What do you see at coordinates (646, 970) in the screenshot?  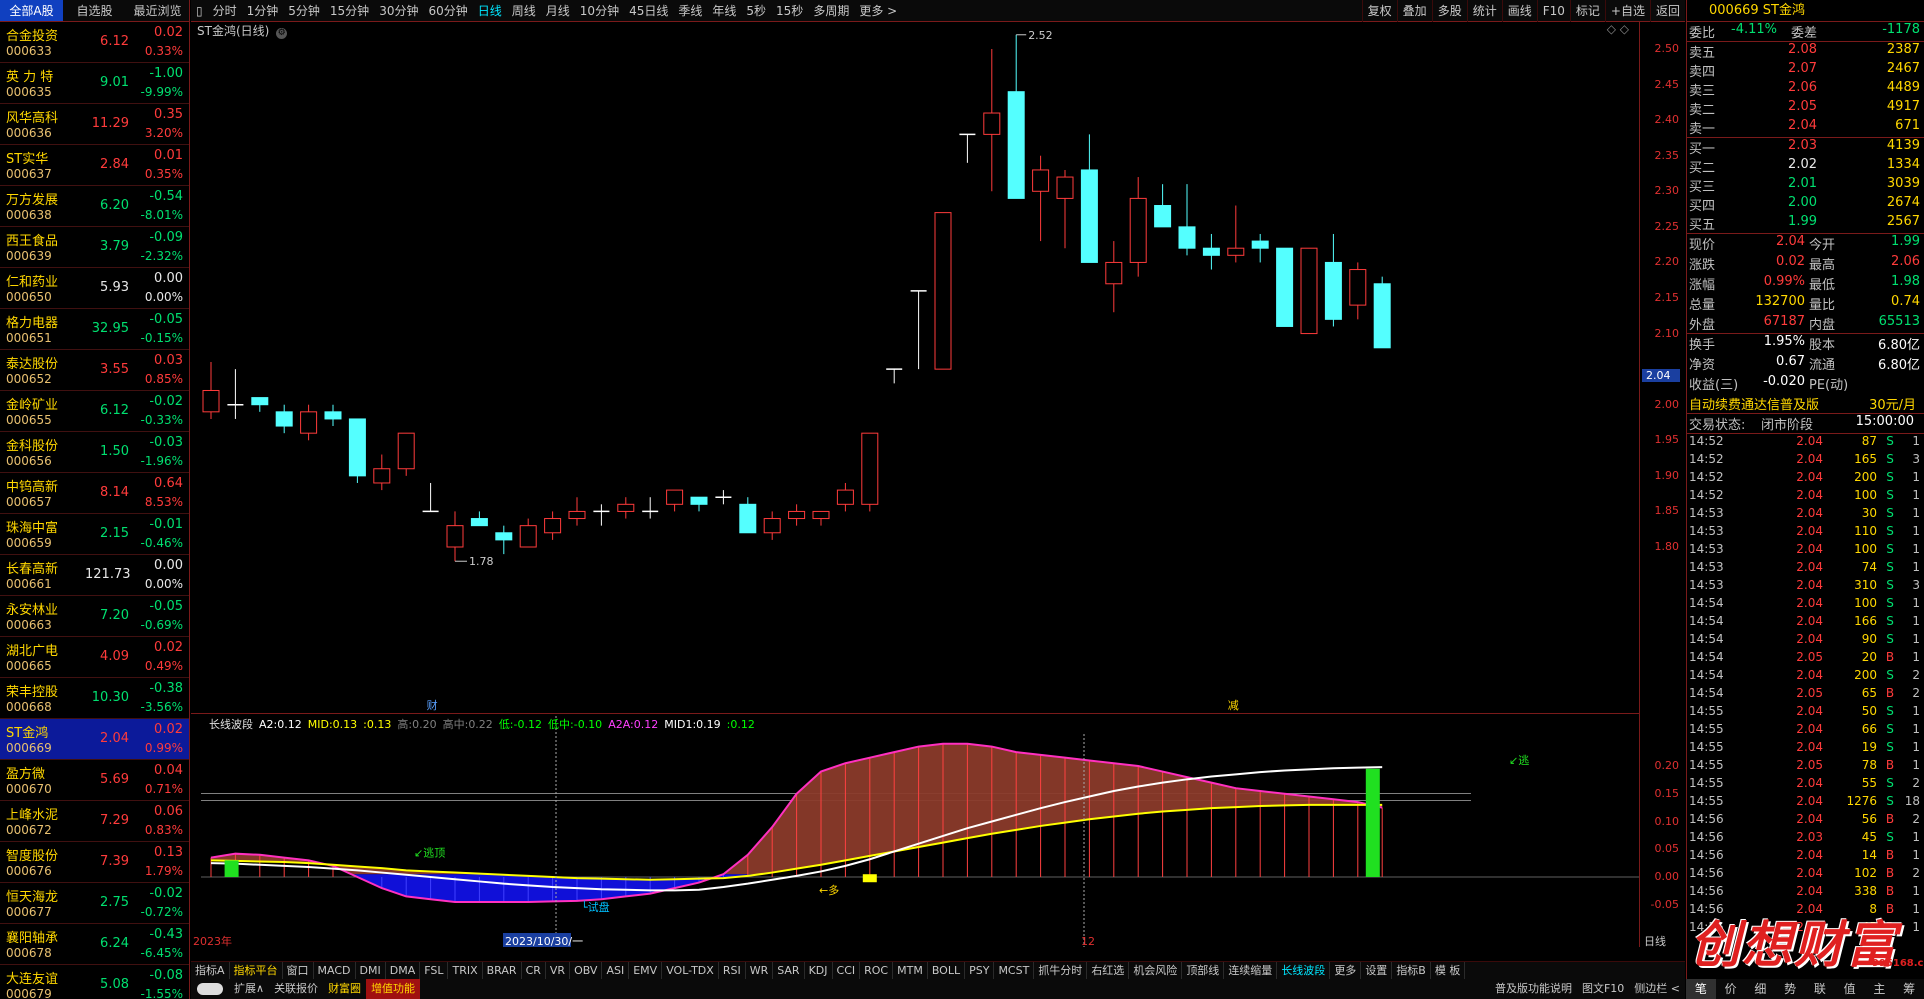 I see `indicator-tab: EMV` at bounding box center [646, 970].